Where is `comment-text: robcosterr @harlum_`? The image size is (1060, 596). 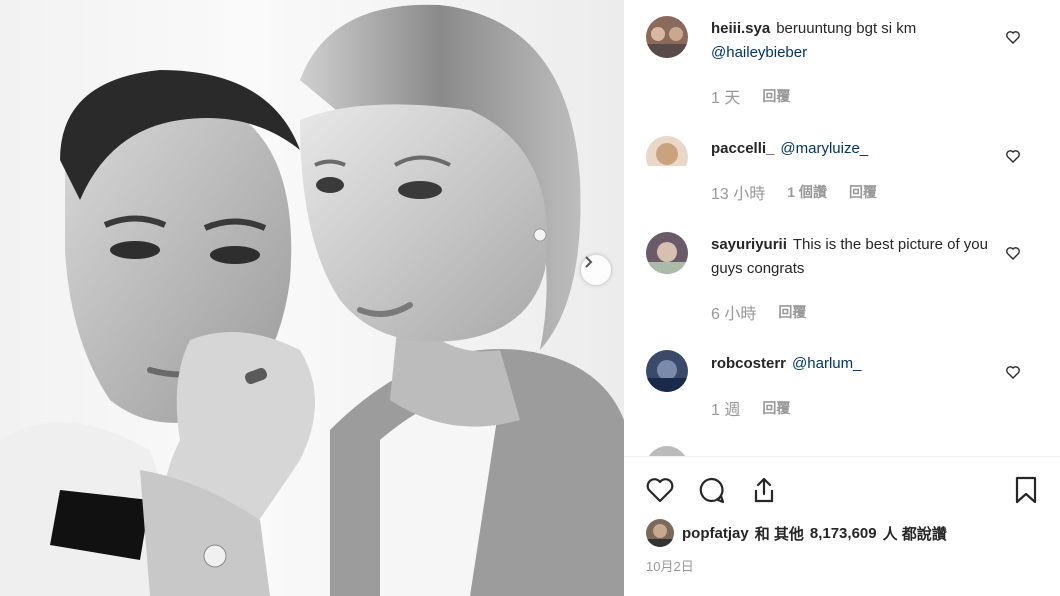
comment-text: robcosterr @harlum_ is located at coordinates (851, 364).